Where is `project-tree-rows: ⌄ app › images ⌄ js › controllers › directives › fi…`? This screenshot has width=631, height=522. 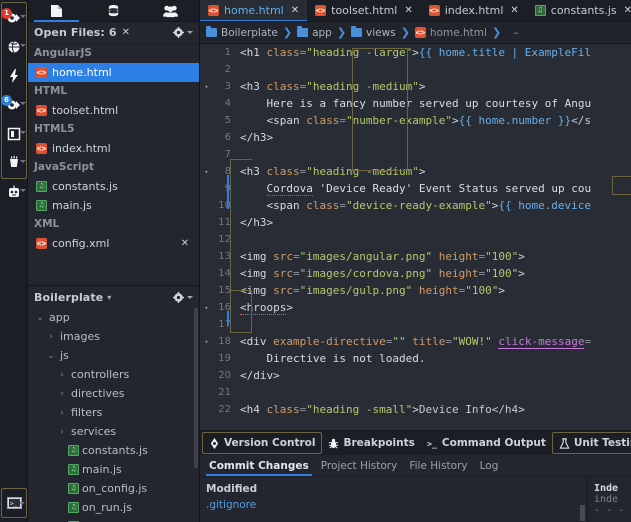 project-tree-rows: ⌄ app › images ⌄ js › controllers › directives › fi… is located at coordinates (113, 415).